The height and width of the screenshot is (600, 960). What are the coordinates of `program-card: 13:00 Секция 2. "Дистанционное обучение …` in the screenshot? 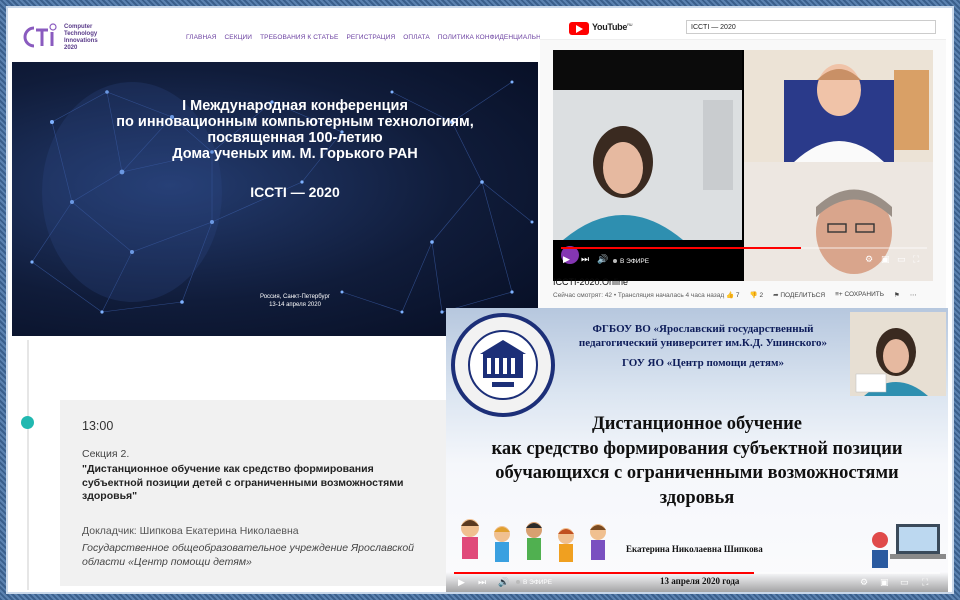 It's located at (255, 493).